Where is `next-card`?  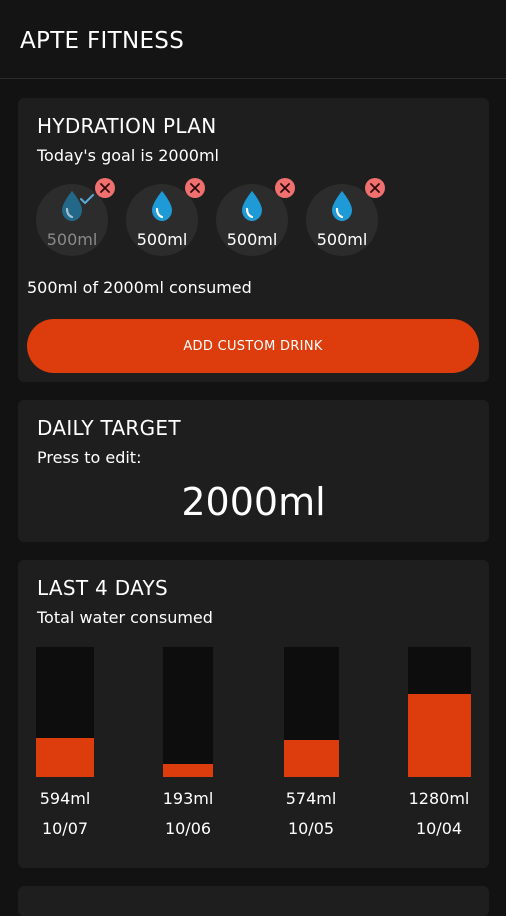
next-card is located at coordinates (253, 901).